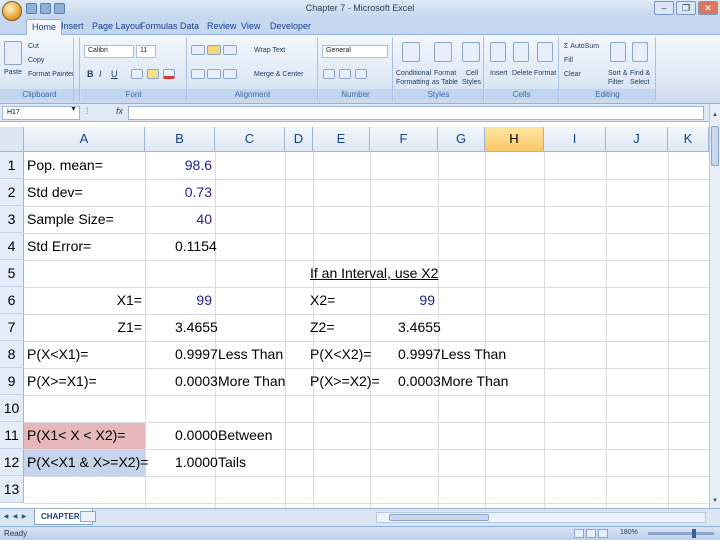  I want to click on align-left-icon, so click(198, 74).